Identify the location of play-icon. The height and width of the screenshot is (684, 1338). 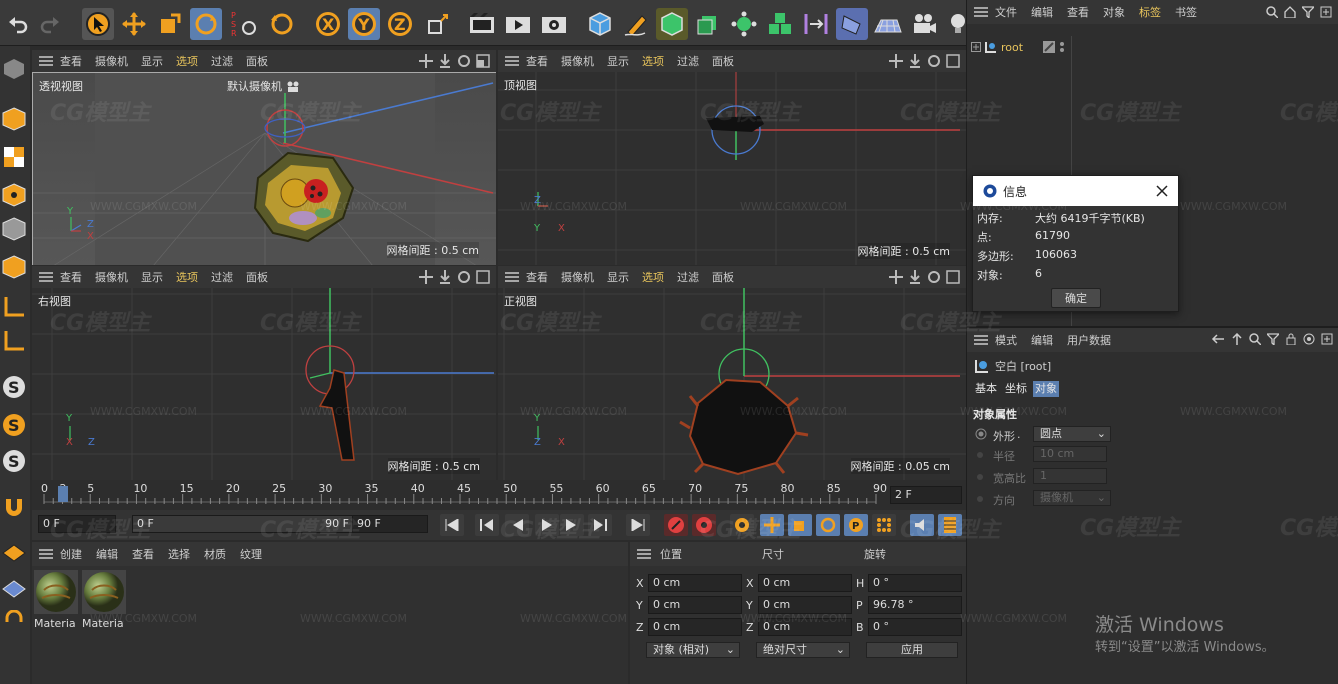
(547, 525).